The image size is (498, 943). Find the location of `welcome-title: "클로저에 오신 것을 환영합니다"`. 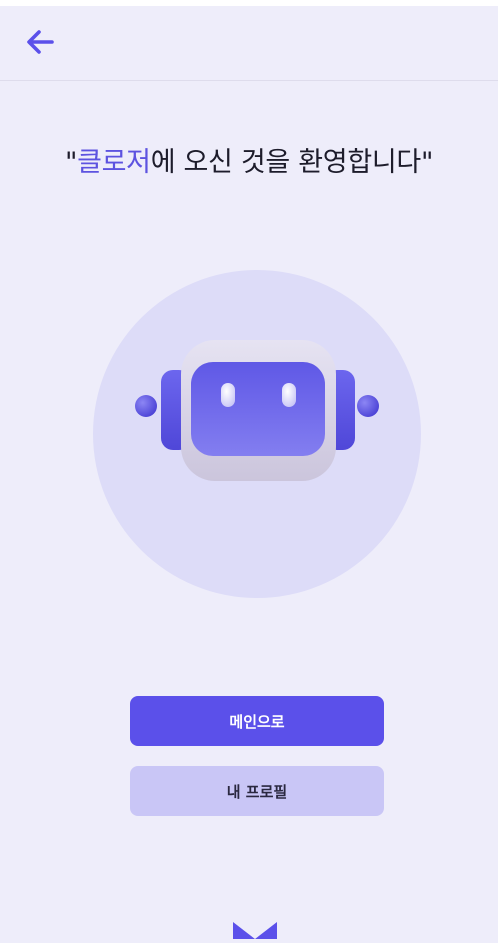

welcome-title: "클로저에 오신 것을 환영합니다" is located at coordinates (249, 159).